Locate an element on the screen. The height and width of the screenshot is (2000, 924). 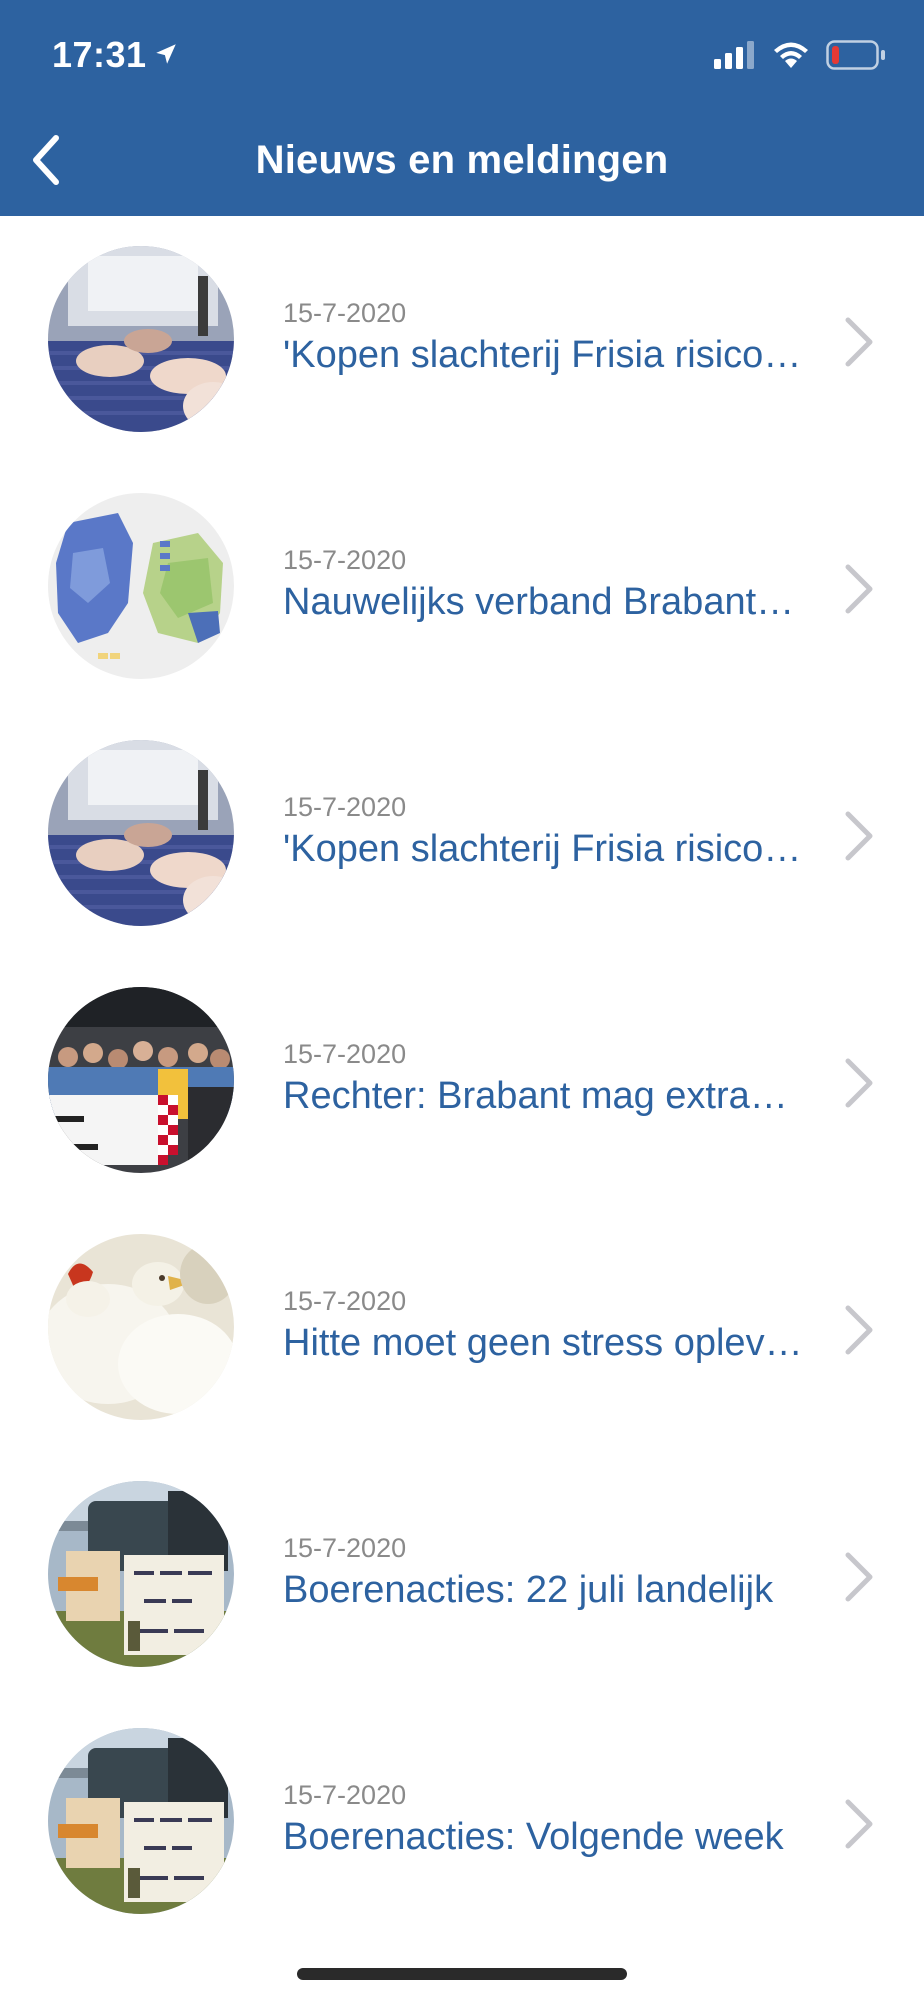
news-title: Hitte moet geen stress opleveren is located at coordinates (550, 1343).